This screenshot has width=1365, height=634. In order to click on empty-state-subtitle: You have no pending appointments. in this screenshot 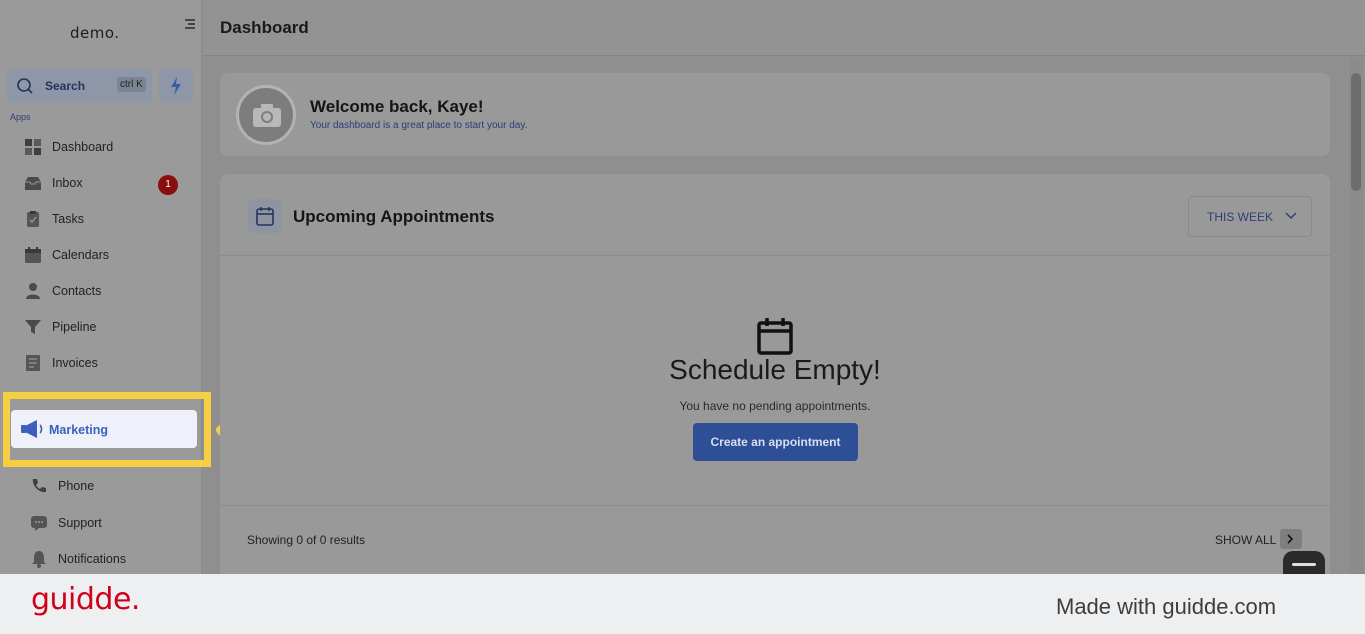, I will do `click(775, 406)`.